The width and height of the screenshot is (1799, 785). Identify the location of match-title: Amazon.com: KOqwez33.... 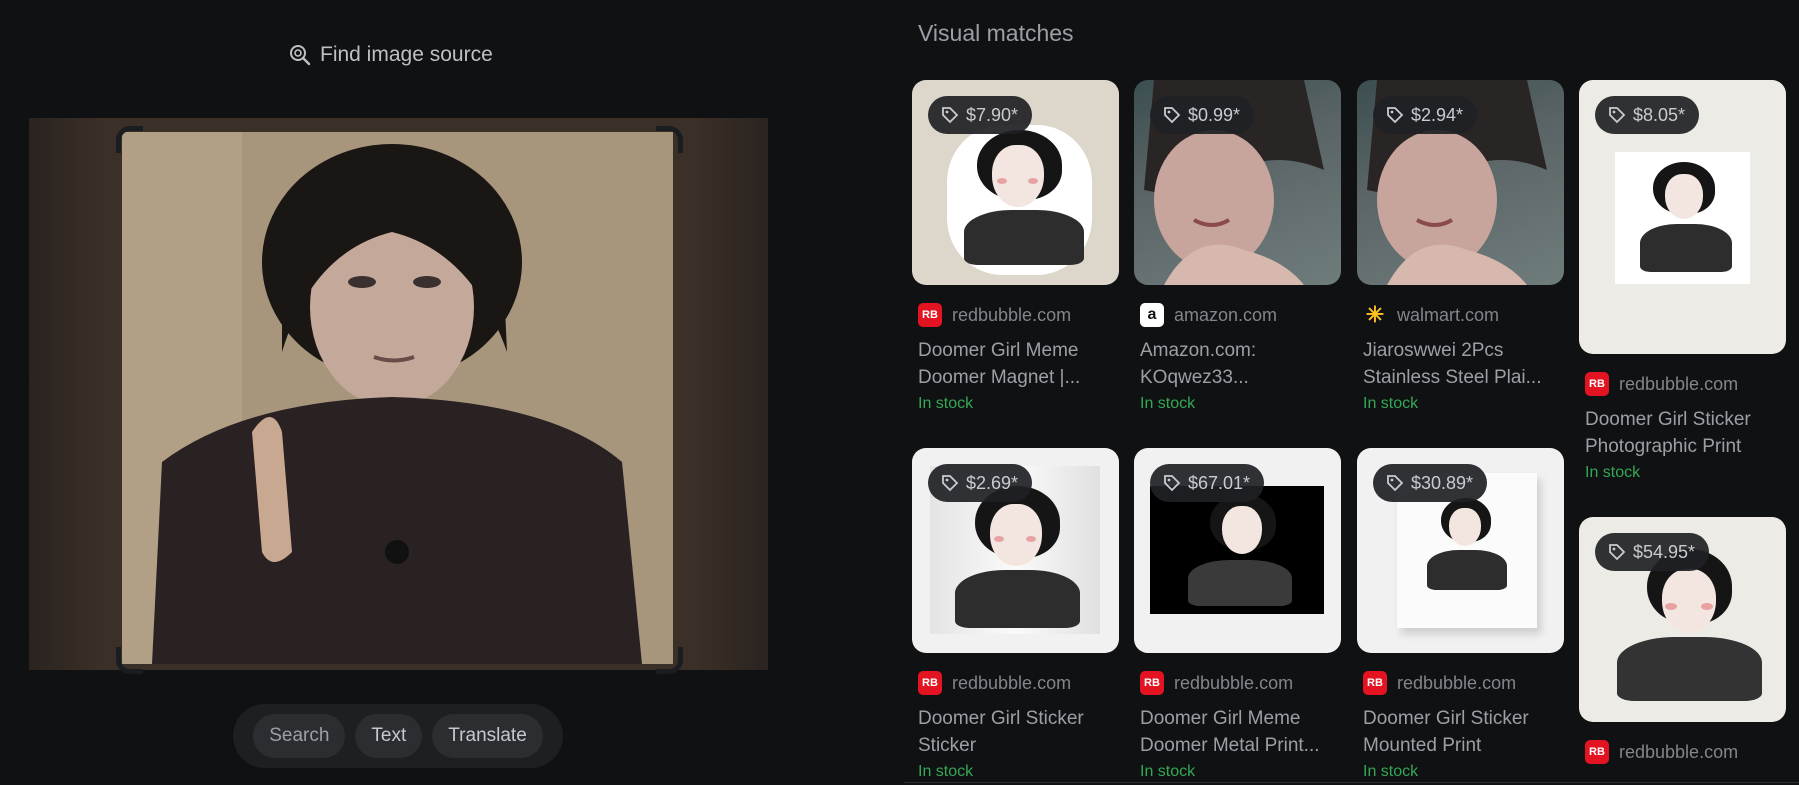
(1240, 364).